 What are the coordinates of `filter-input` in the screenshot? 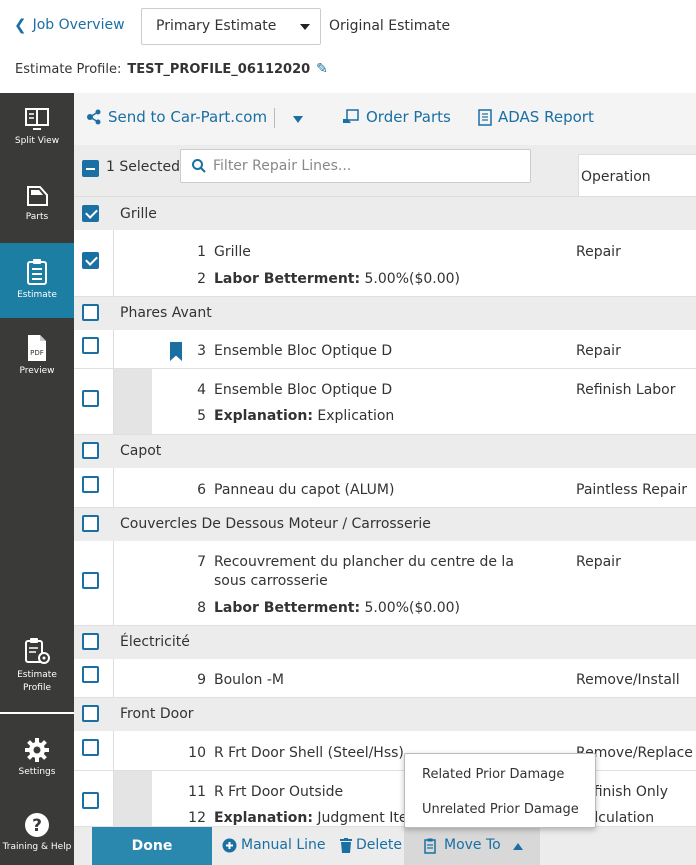 It's located at (363, 166).